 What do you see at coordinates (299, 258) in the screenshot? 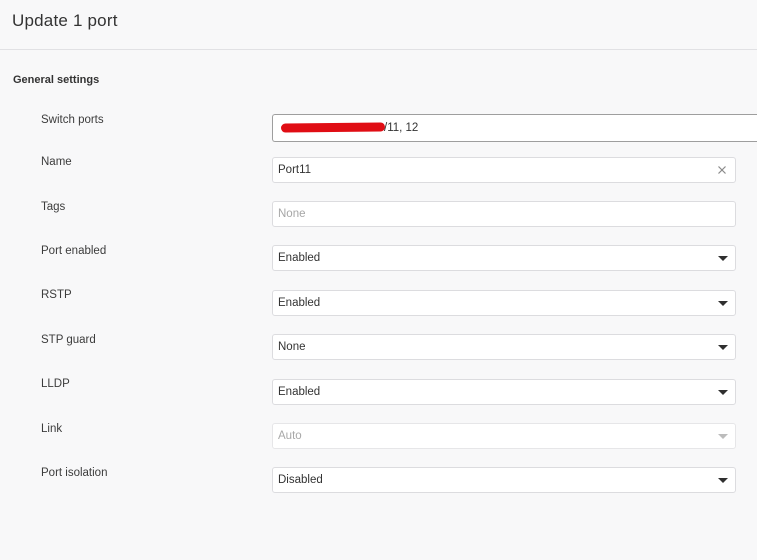
I see `port-enabled-value: Enabled` at bounding box center [299, 258].